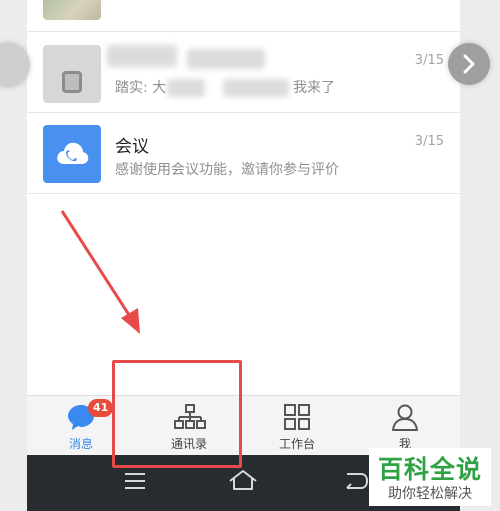  I want to click on watermark: 百科全说 助你轻松解决, so click(430, 477).